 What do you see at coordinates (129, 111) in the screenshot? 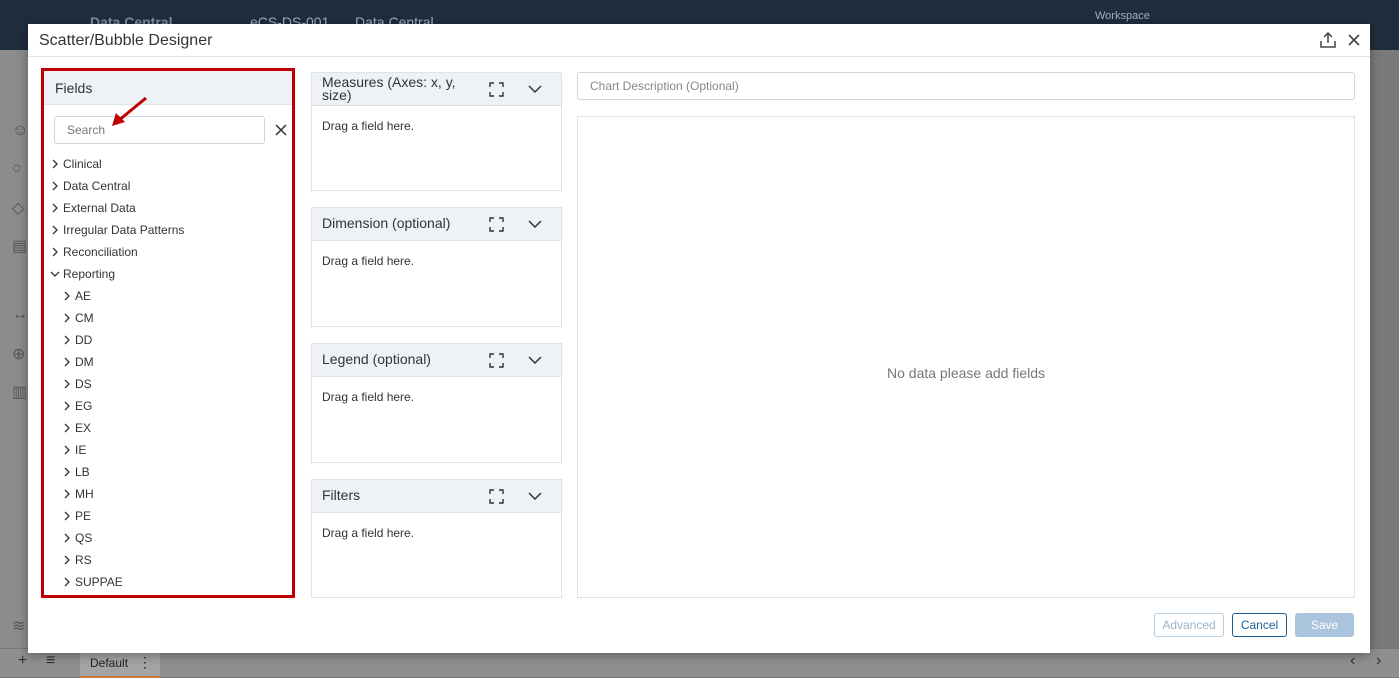
I see `annotation-arrow-icon` at bounding box center [129, 111].